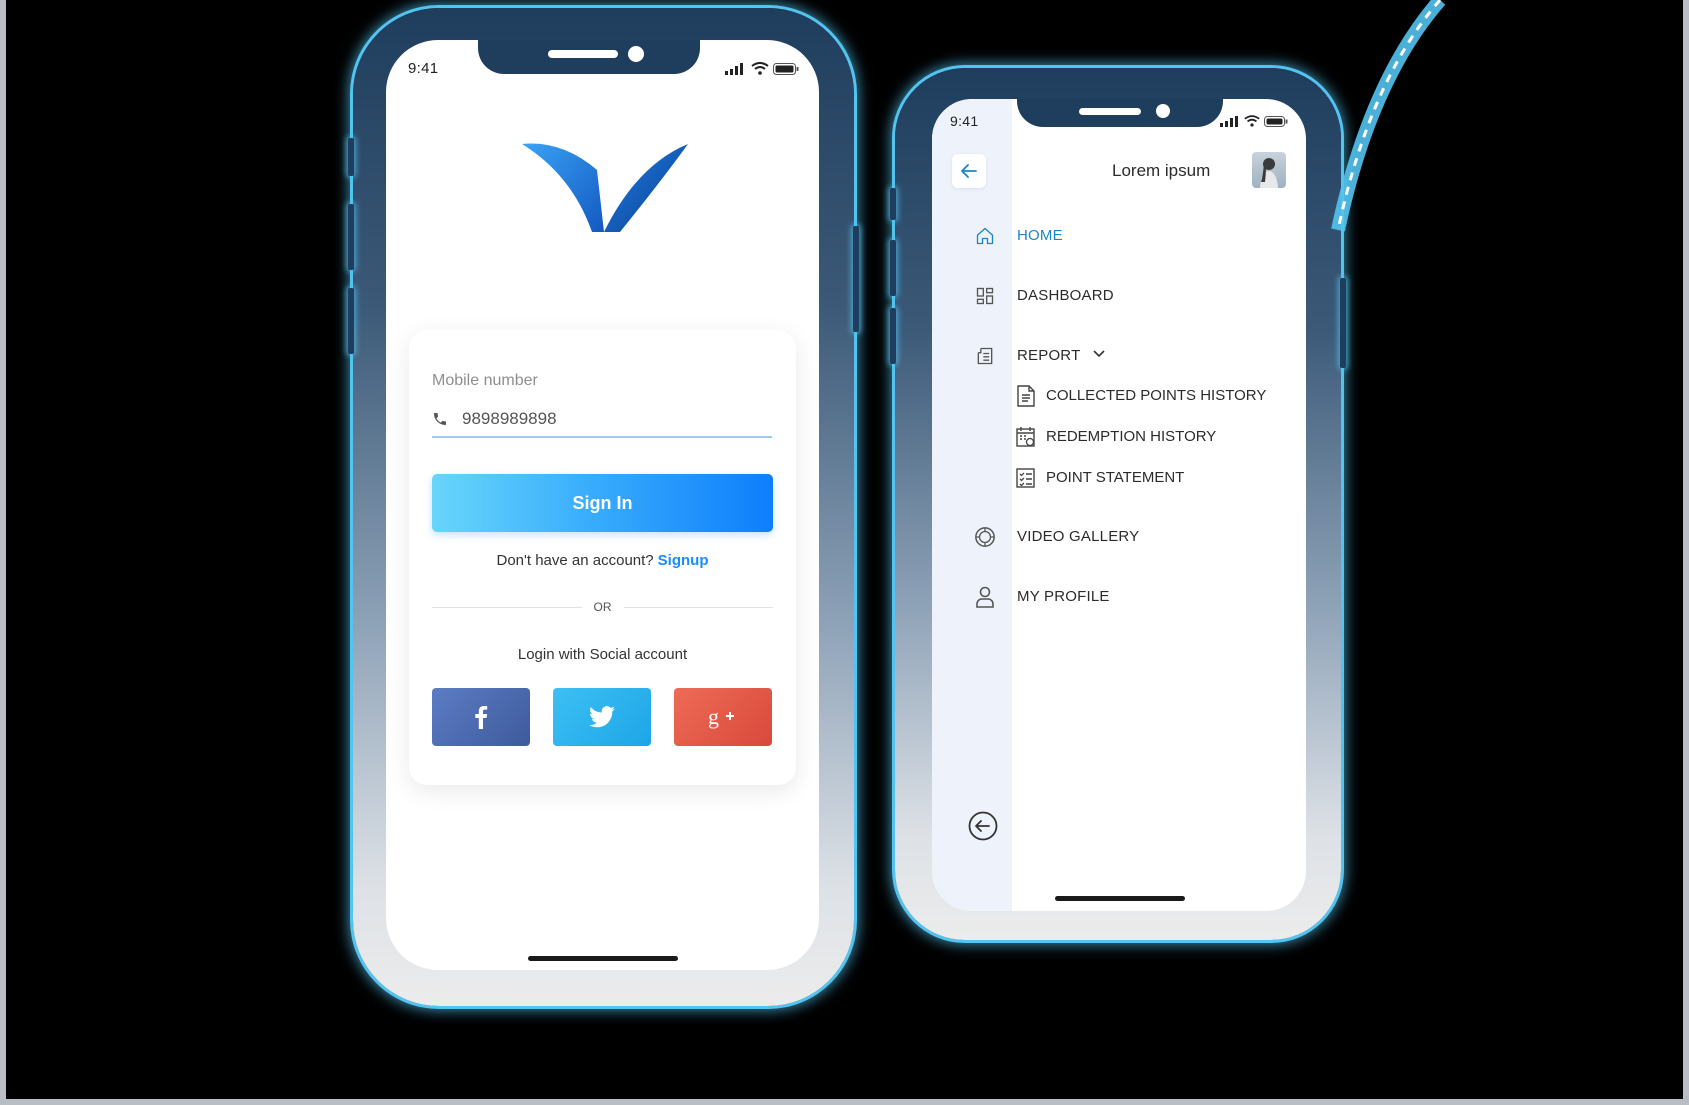 Image resolution: width=1689 pixels, height=1105 pixels. Describe the element at coordinates (602, 654) in the screenshot. I see `social-login-label: Login with Social account` at that location.